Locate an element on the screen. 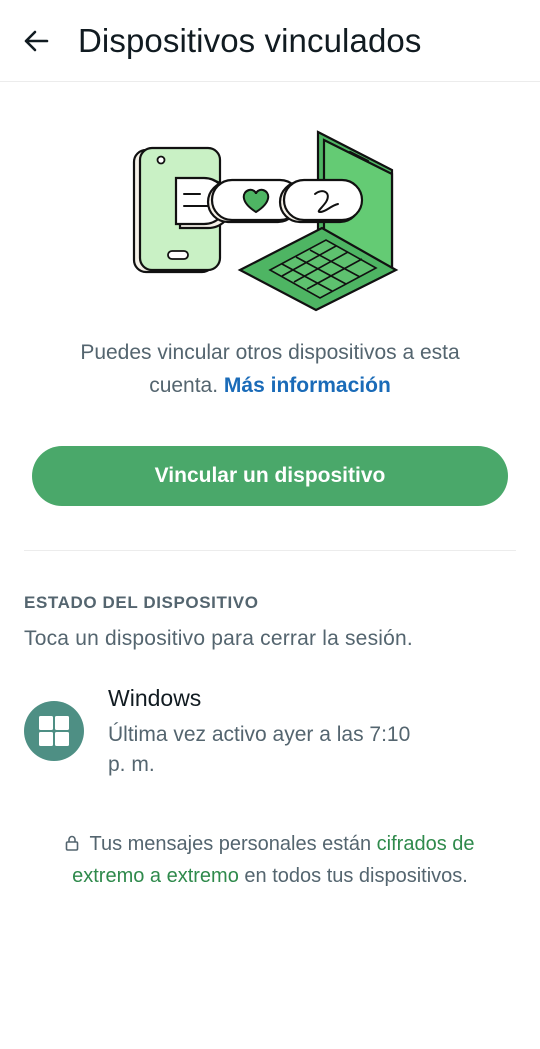  device-last-active: Última vez activo ayer a las 7:10 p. m. is located at coordinates (259, 749).